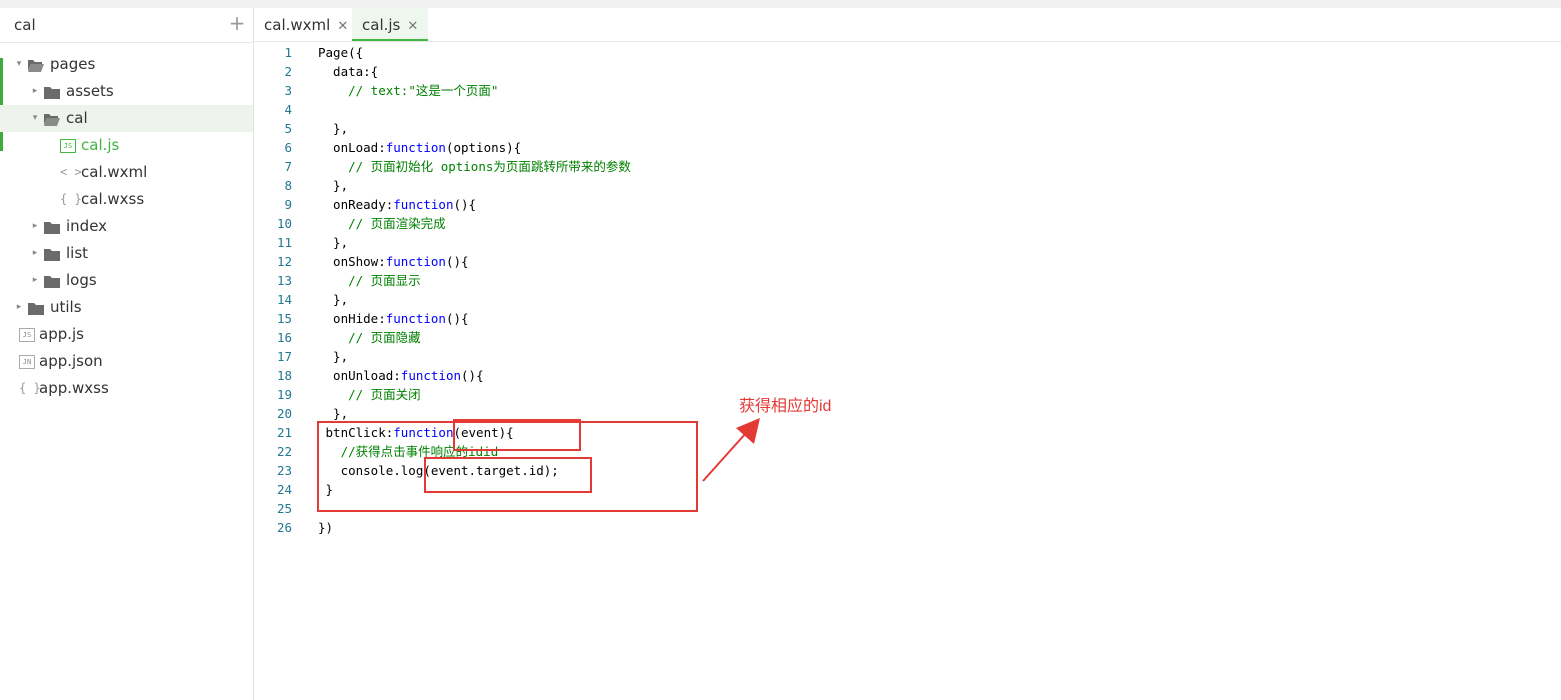  What do you see at coordinates (126, 145) in the screenshot?
I see `tree-item-cal-js: JS cal.js` at bounding box center [126, 145].